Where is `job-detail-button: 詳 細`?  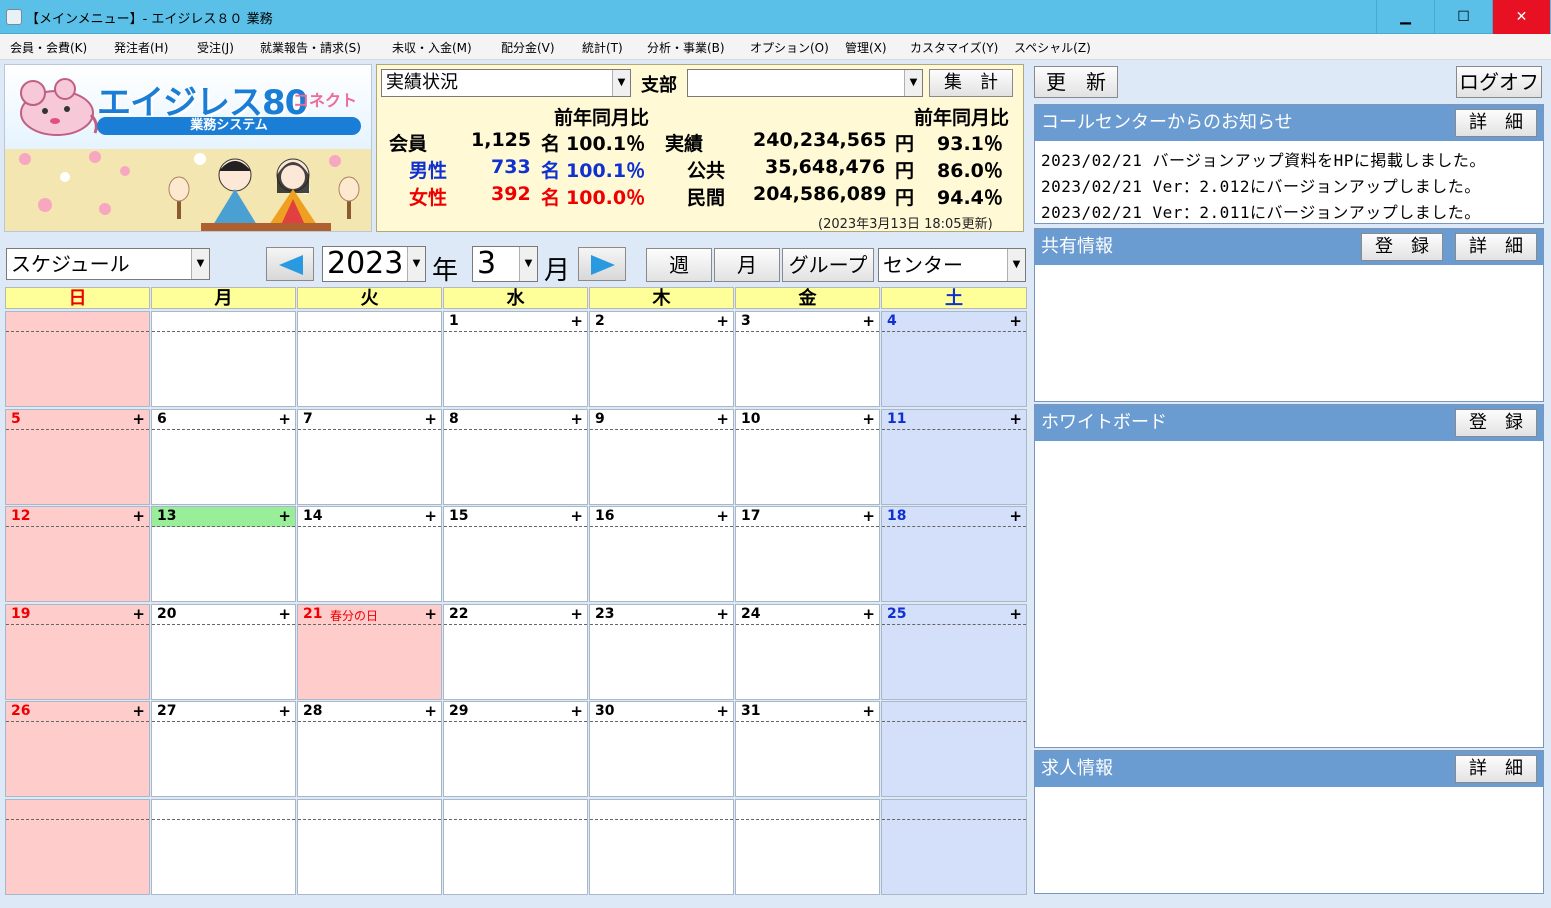
job-detail-button: 詳 細 is located at coordinates (1496, 769).